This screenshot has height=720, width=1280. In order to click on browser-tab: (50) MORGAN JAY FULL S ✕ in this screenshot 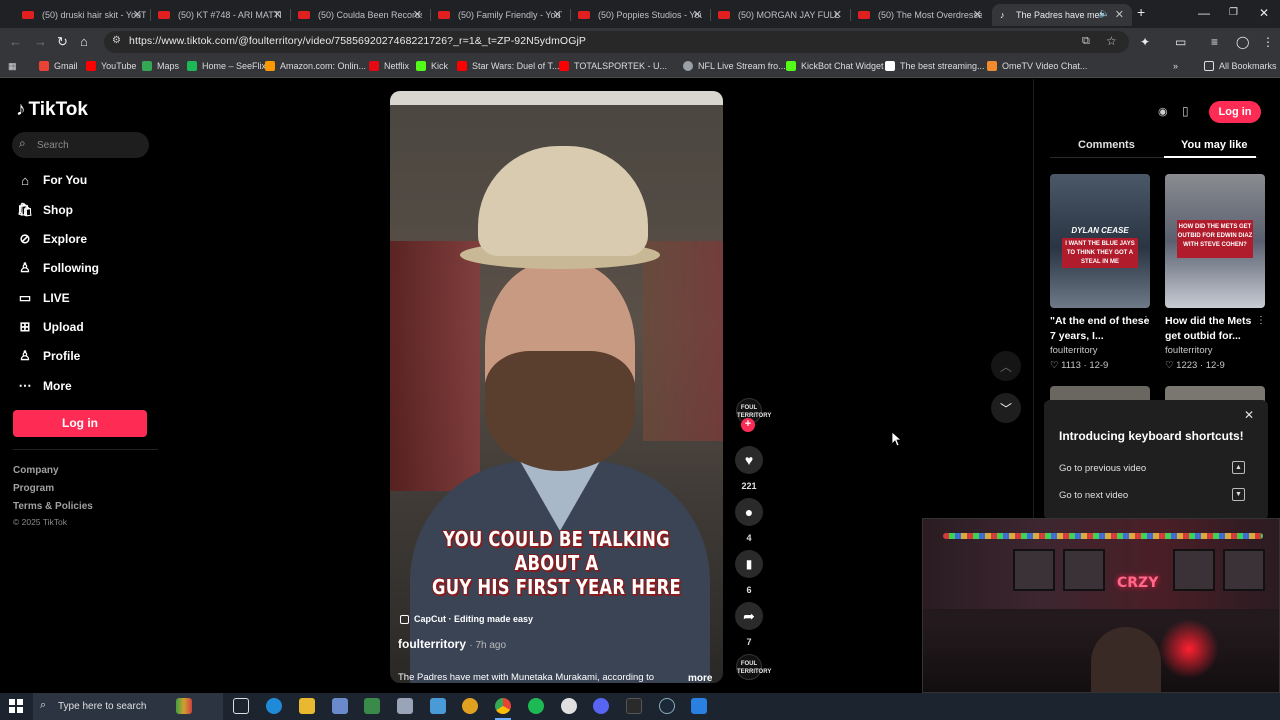, I will do `click(780, 15)`.